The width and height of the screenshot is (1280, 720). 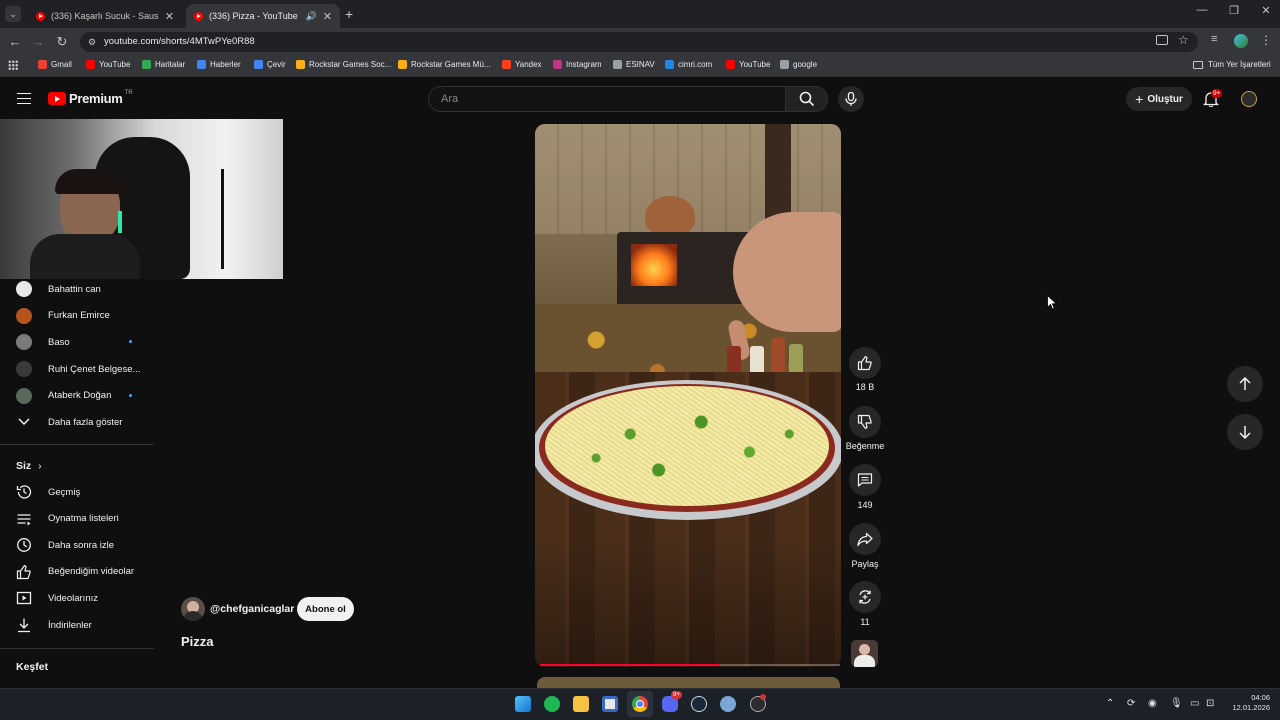 What do you see at coordinates (522, 64) in the screenshot?
I see `bookmark-item: Yandex` at bounding box center [522, 64].